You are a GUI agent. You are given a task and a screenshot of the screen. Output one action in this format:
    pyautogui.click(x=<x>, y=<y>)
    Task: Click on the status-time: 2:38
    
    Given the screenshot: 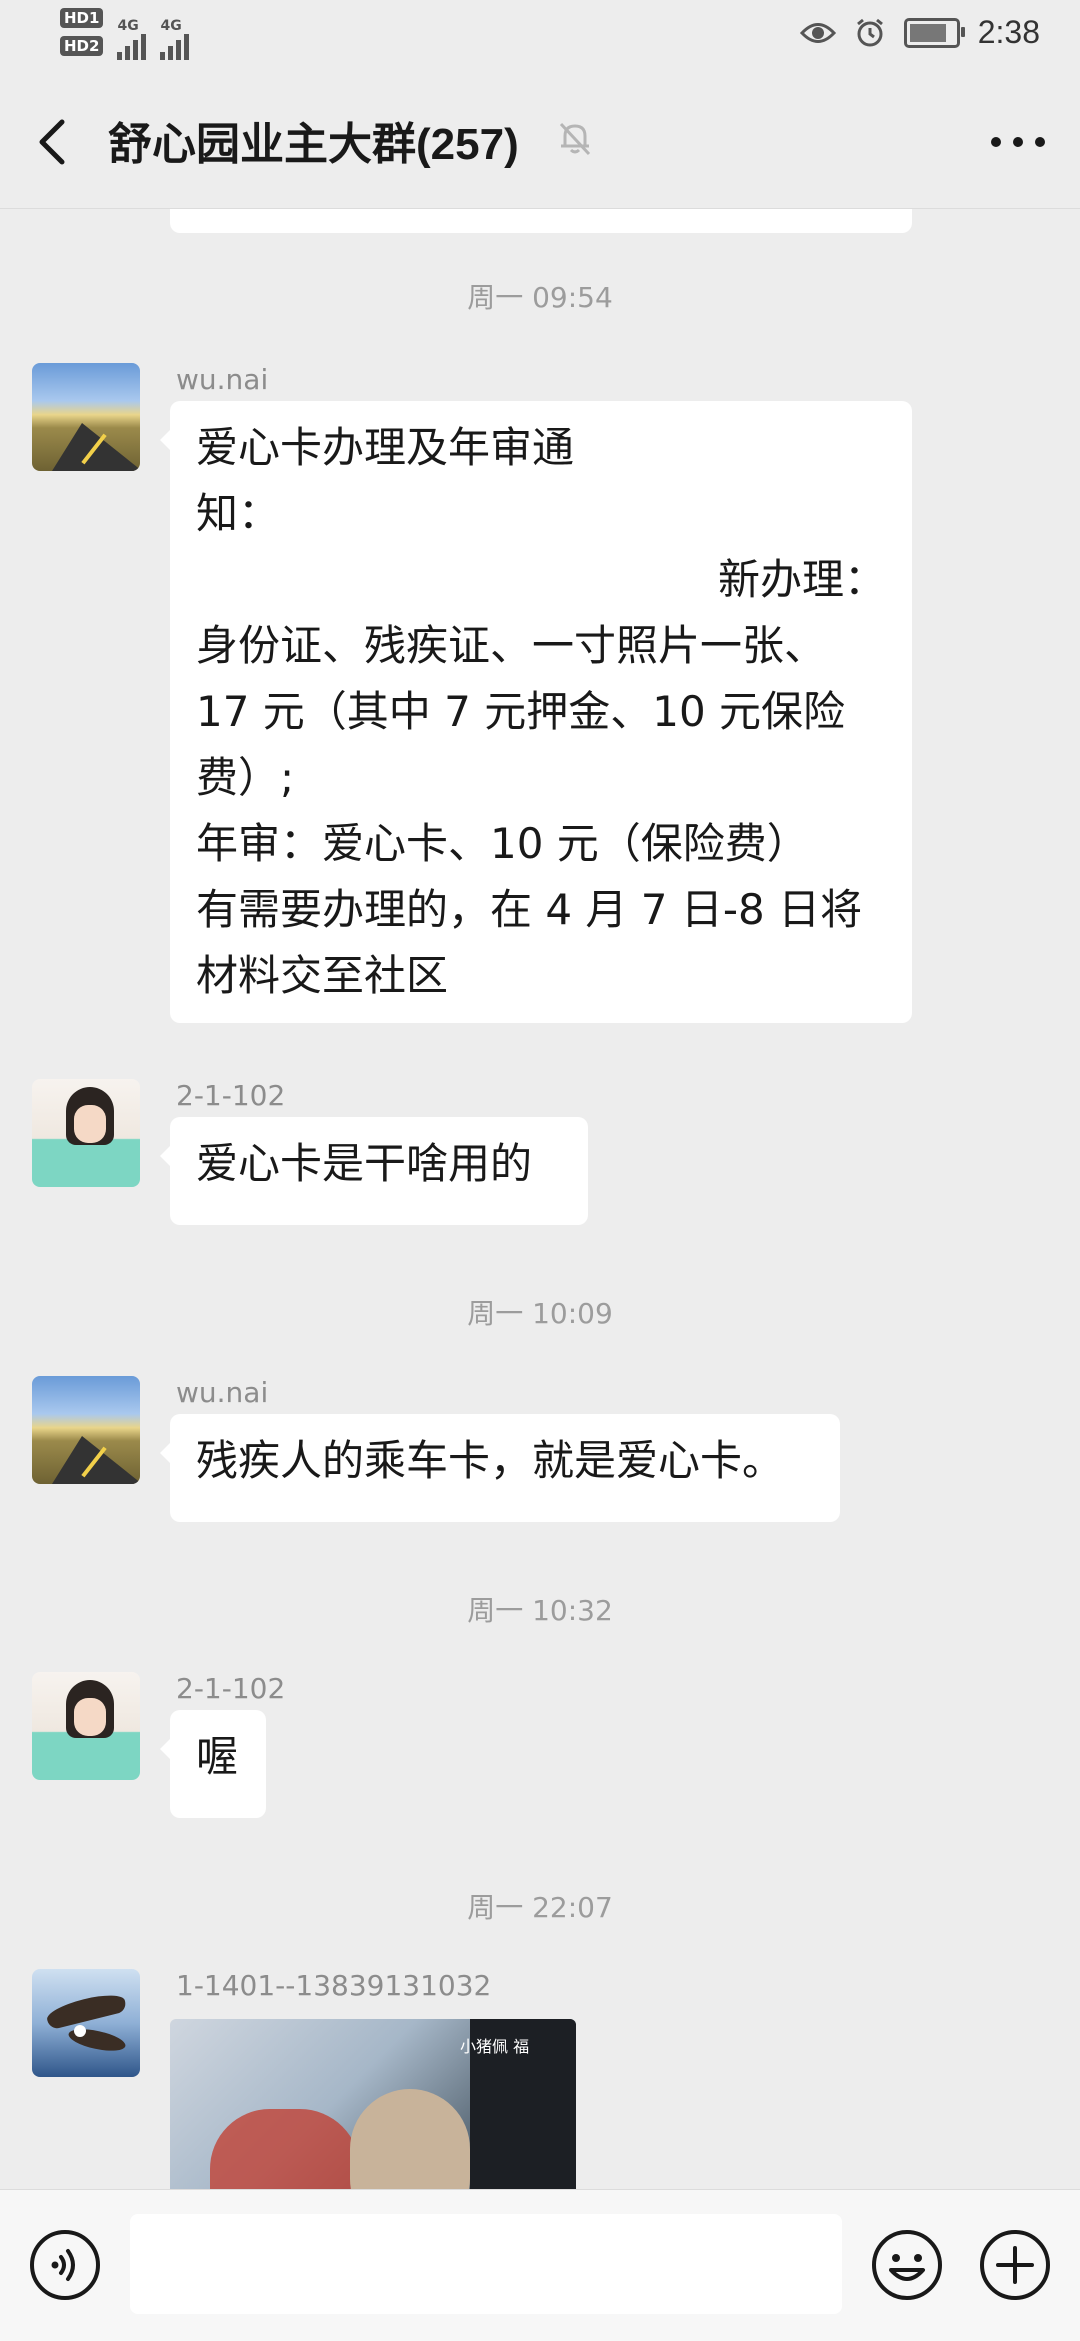 What is the action you would take?
    pyautogui.click(x=1008, y=32)
    